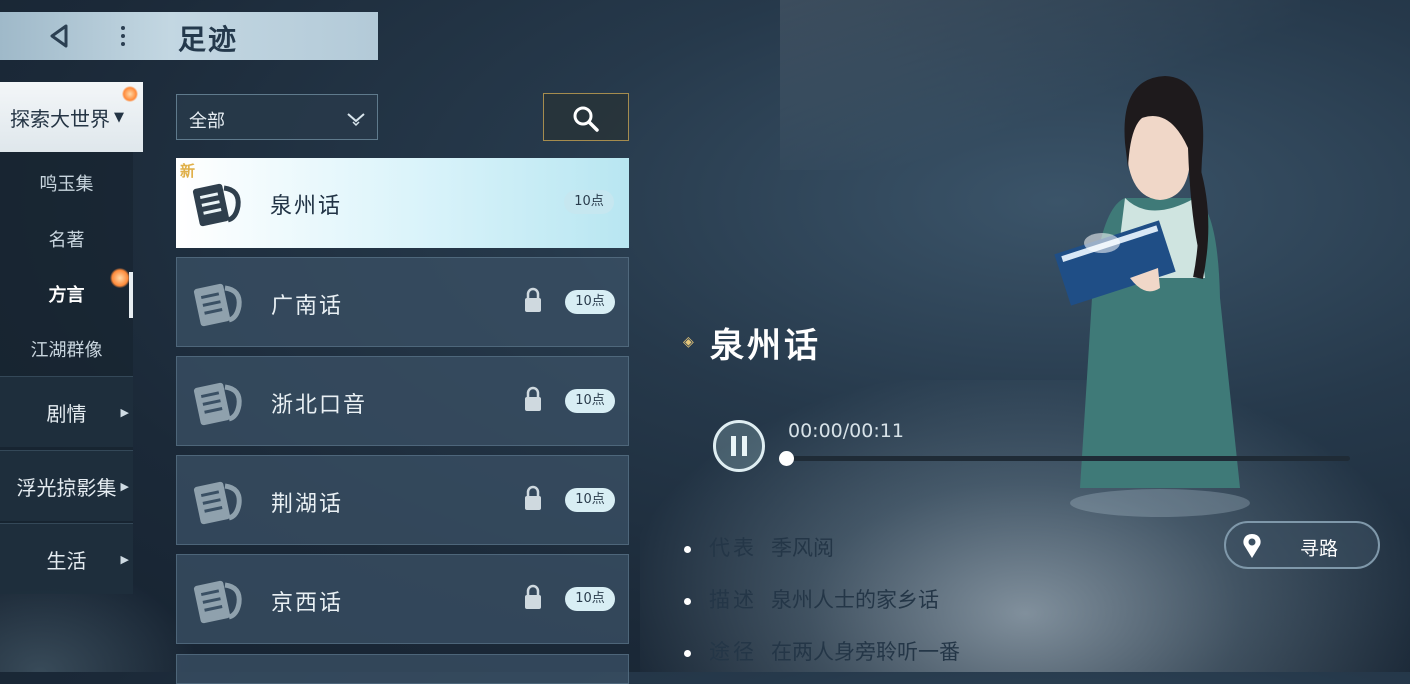 This screenshot has width=1410, height=684. What do you see at coordinates (1152, 296) in the screenshot?
I see `character-reading-book` at bounding box center [1152, 296].